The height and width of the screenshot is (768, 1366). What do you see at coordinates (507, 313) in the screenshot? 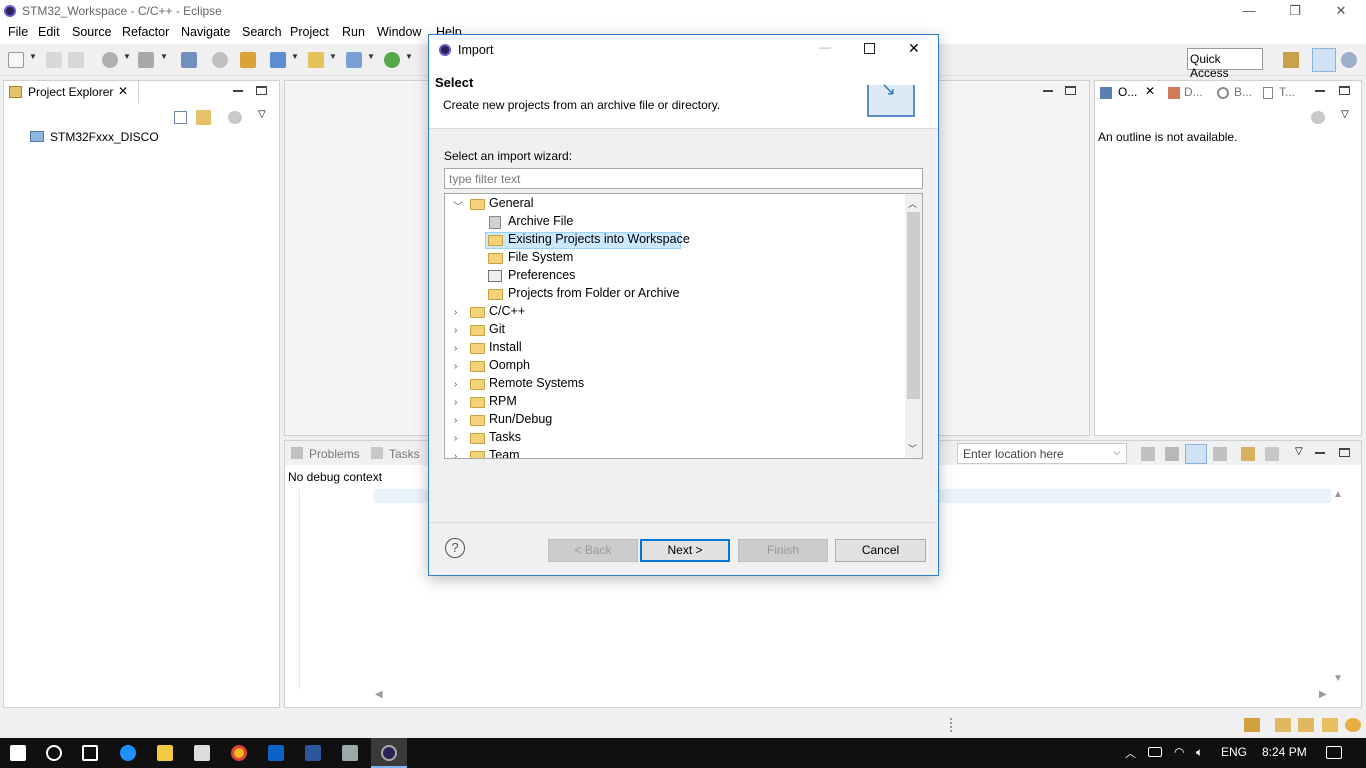
I see `tree-item-cpp: C/C++` at bounding box center [507, 313].